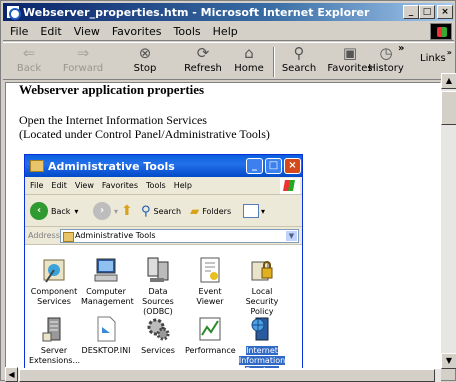  I want to click on xp-title-bar: Administrative Tools _ □ ×, so click(163, 166).